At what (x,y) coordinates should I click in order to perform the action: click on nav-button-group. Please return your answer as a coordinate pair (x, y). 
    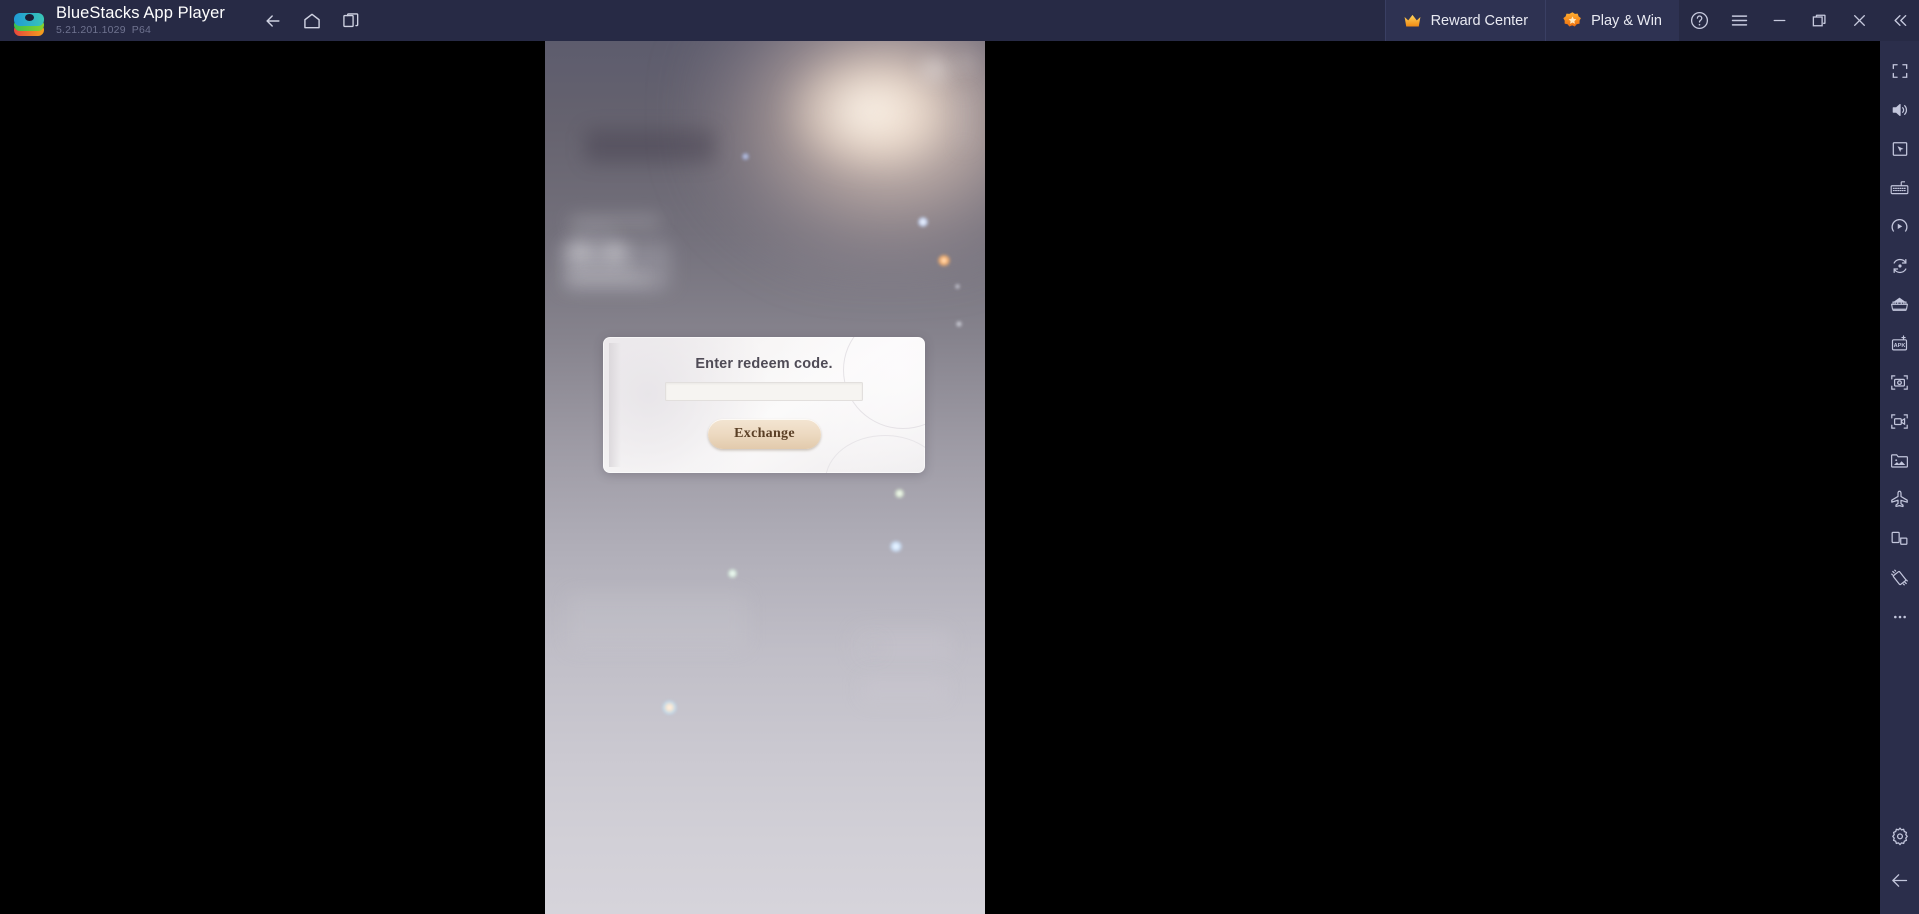
    Looking at the image, I should click on (311, 20).